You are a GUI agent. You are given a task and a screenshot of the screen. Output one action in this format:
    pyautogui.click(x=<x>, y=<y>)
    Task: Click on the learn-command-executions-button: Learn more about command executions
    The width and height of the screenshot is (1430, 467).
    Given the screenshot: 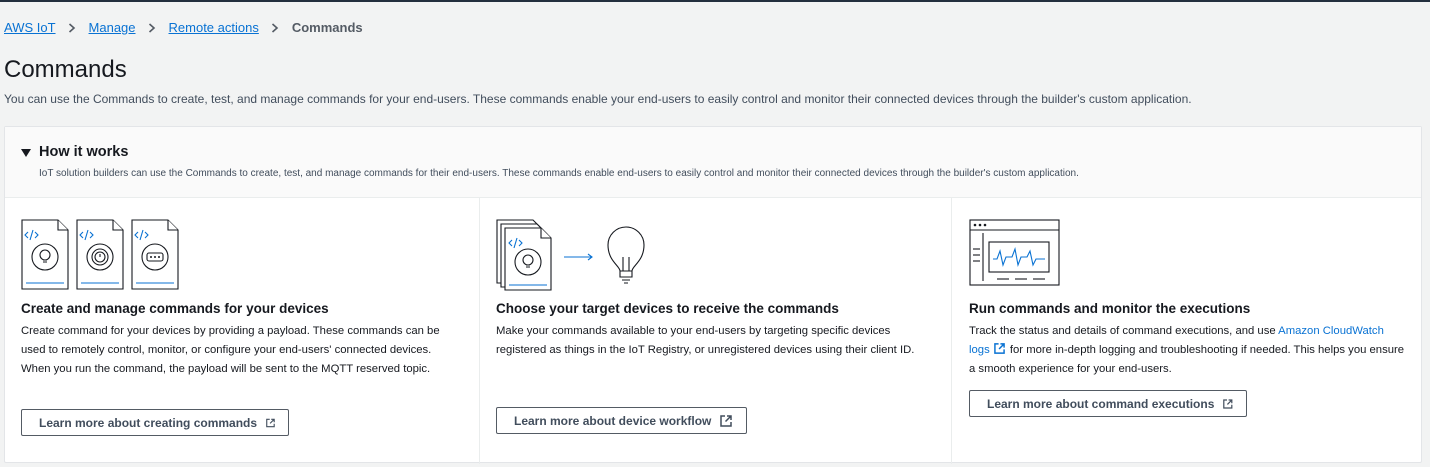 What is the action you would take?
    pyautogui.click(x=1108, y=403)
    